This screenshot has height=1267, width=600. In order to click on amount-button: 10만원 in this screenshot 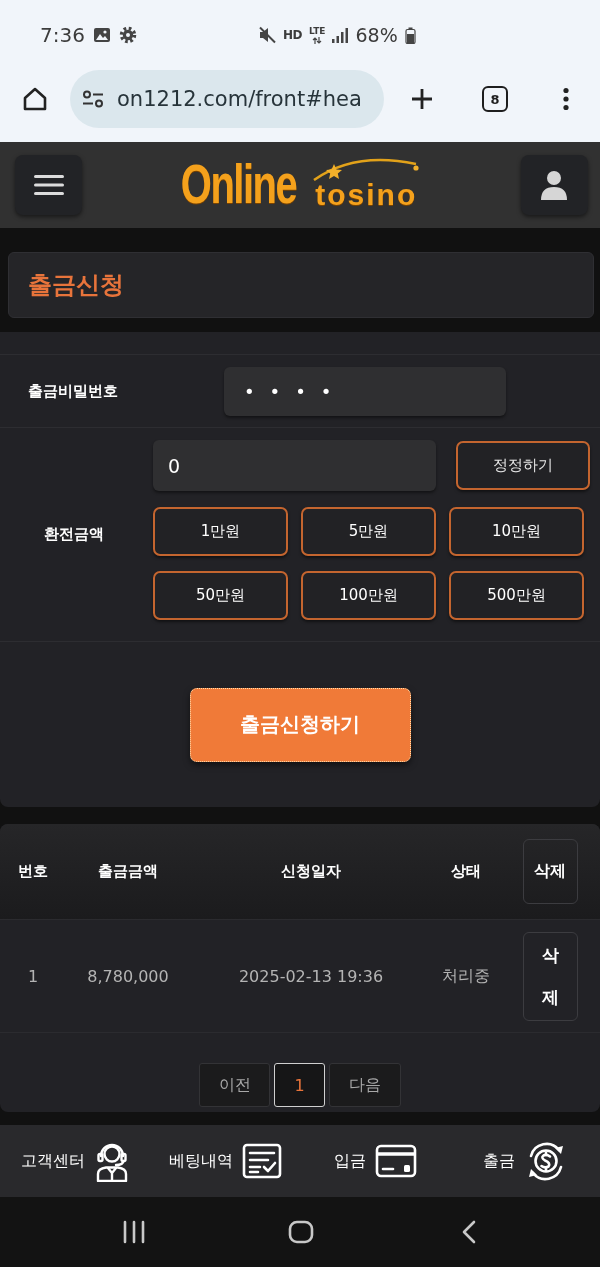, I will do `click(516, 531)`.